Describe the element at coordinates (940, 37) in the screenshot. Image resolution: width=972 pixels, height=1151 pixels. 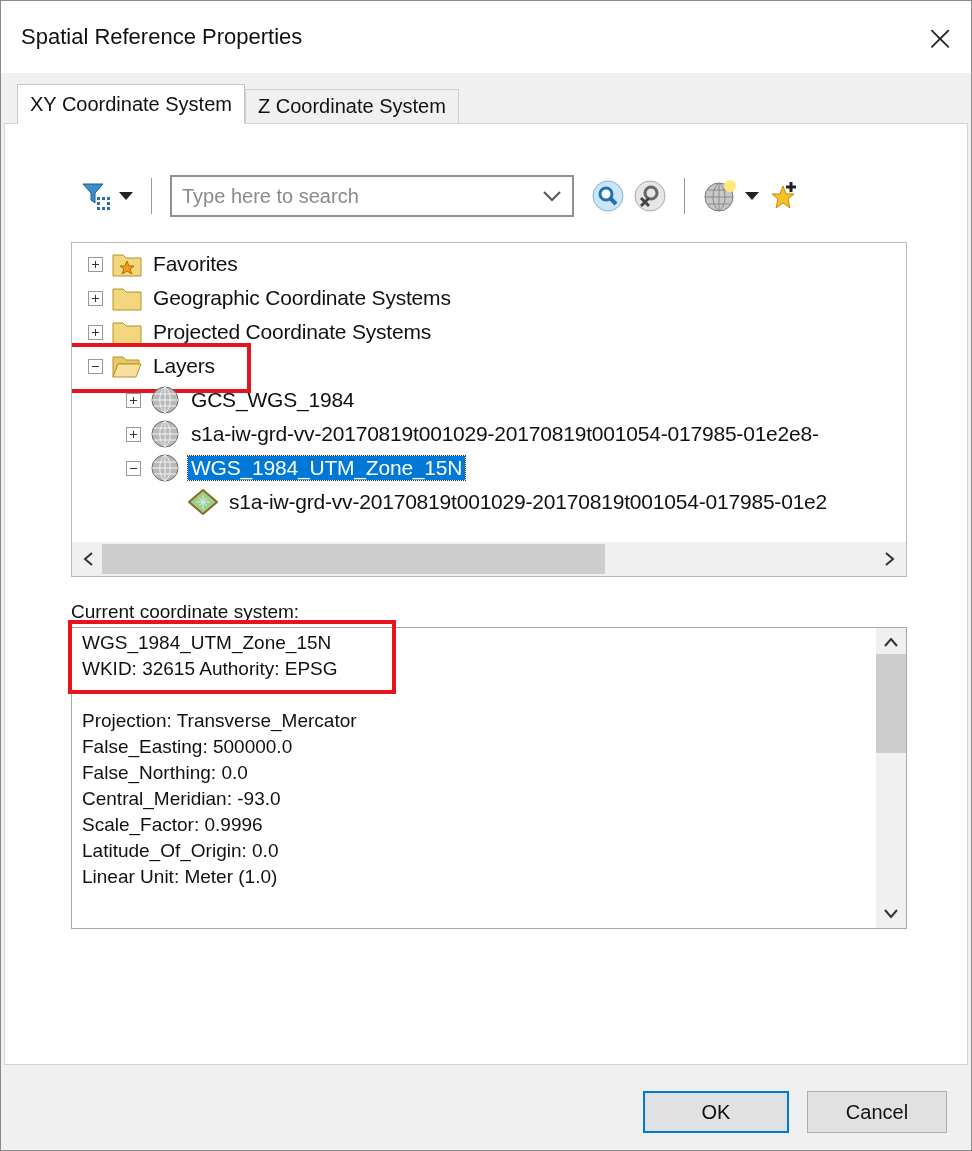
I see `close-button: ×` at that location.